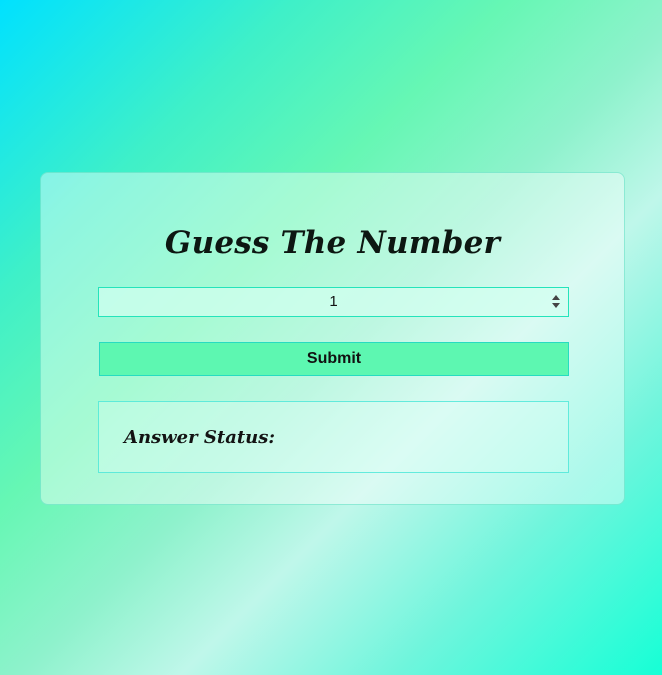  Describe the element at coordinates (556, 297) in the screenshot. I see `spin-up-icon` at that location.